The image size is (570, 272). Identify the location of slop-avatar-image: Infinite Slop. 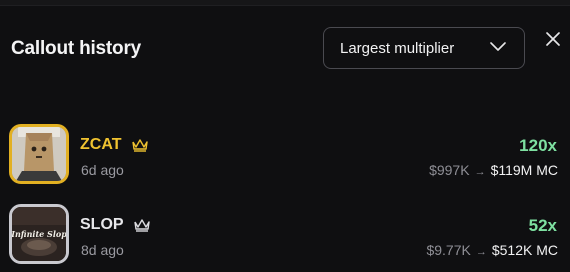
(39, 234).